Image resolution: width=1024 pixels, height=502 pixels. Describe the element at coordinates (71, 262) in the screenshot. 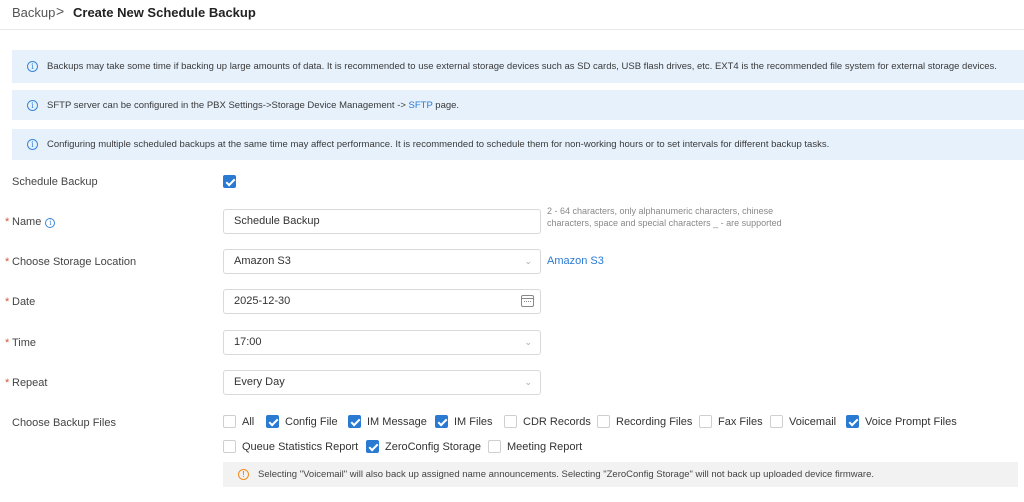

I see `storage-location-label: * Choose Storage Location` at that location.